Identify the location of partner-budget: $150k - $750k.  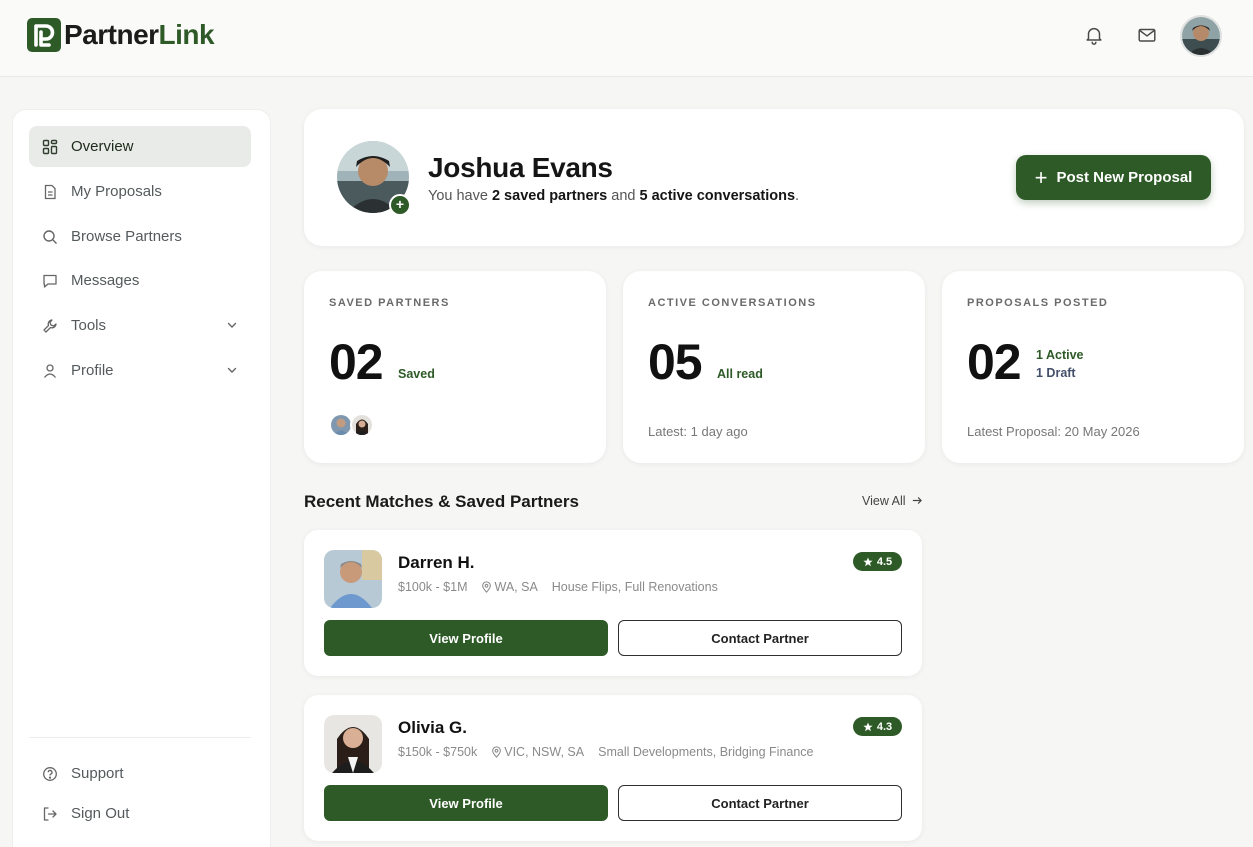
(438, 752).